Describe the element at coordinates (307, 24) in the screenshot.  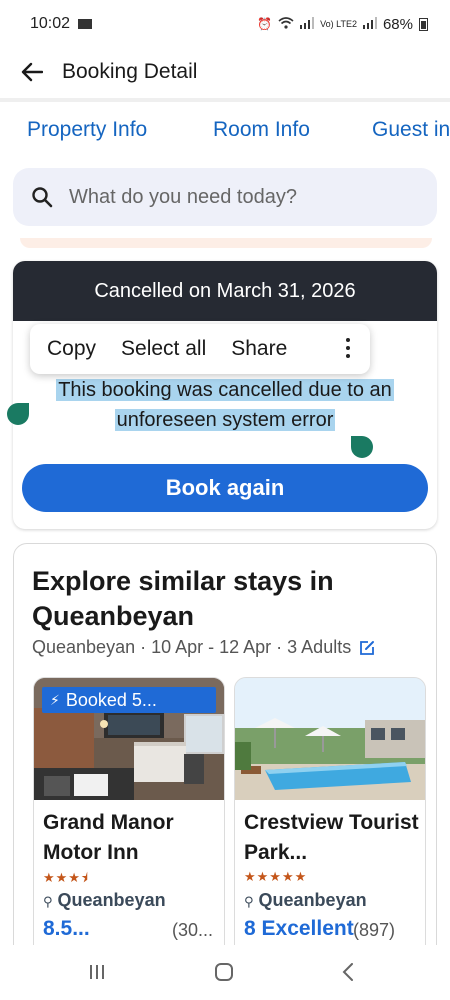
I see `signal-icon` at that location.